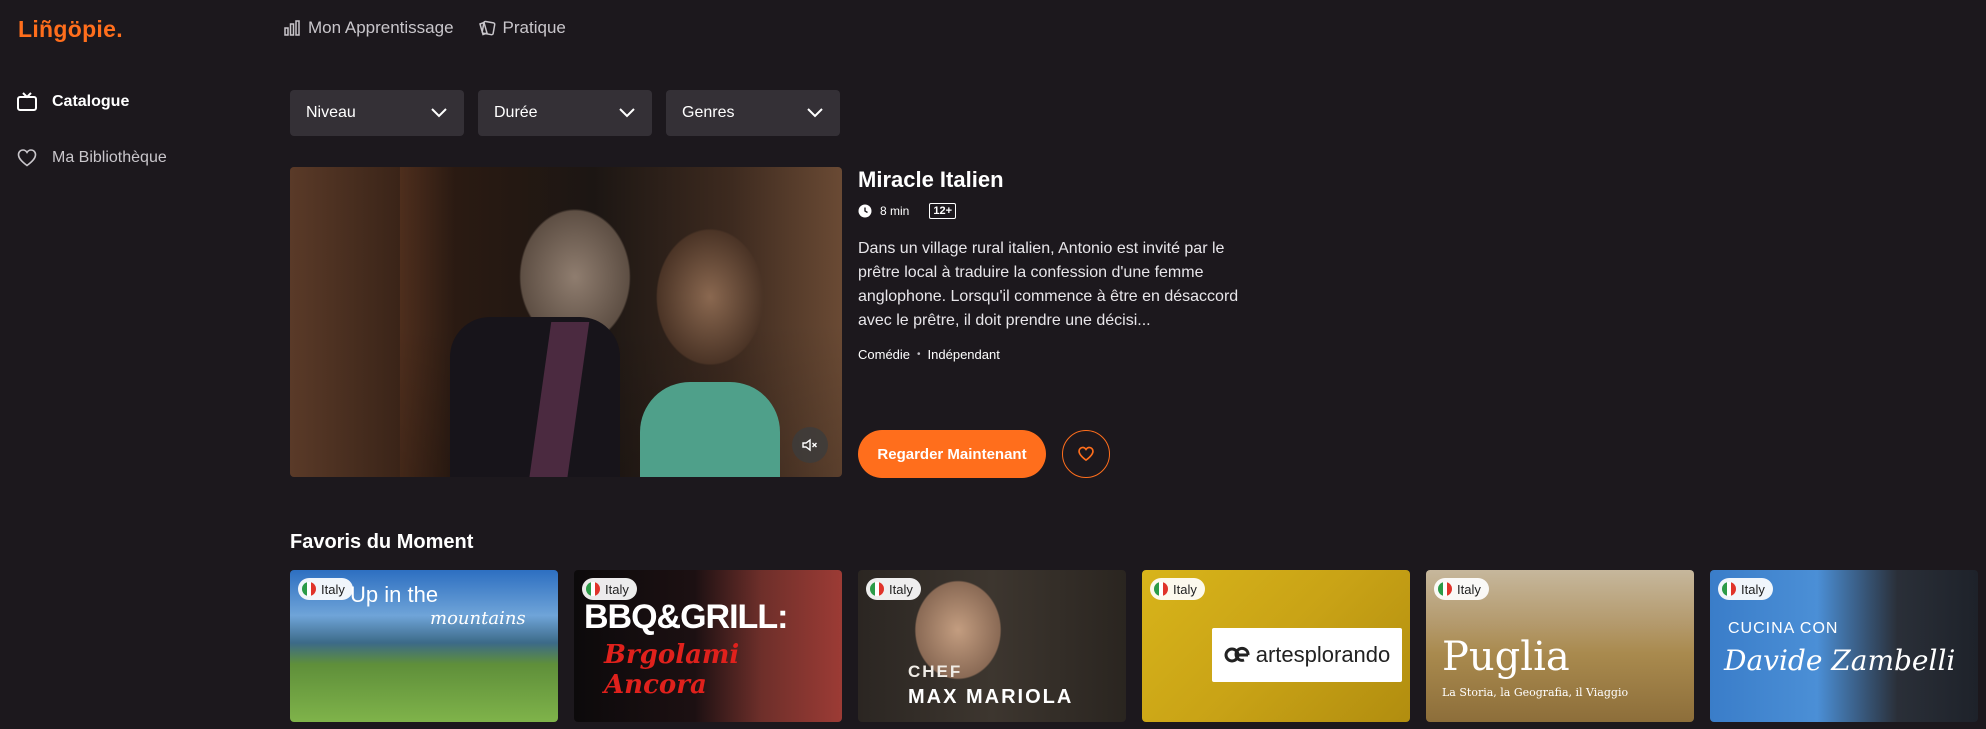 The image size is (1986, 729). What do you see at coordinates (131, 102) in the screenshot?
I see `sidebar-item-catalogue: Catalogue` at bounding box center [131, 102].